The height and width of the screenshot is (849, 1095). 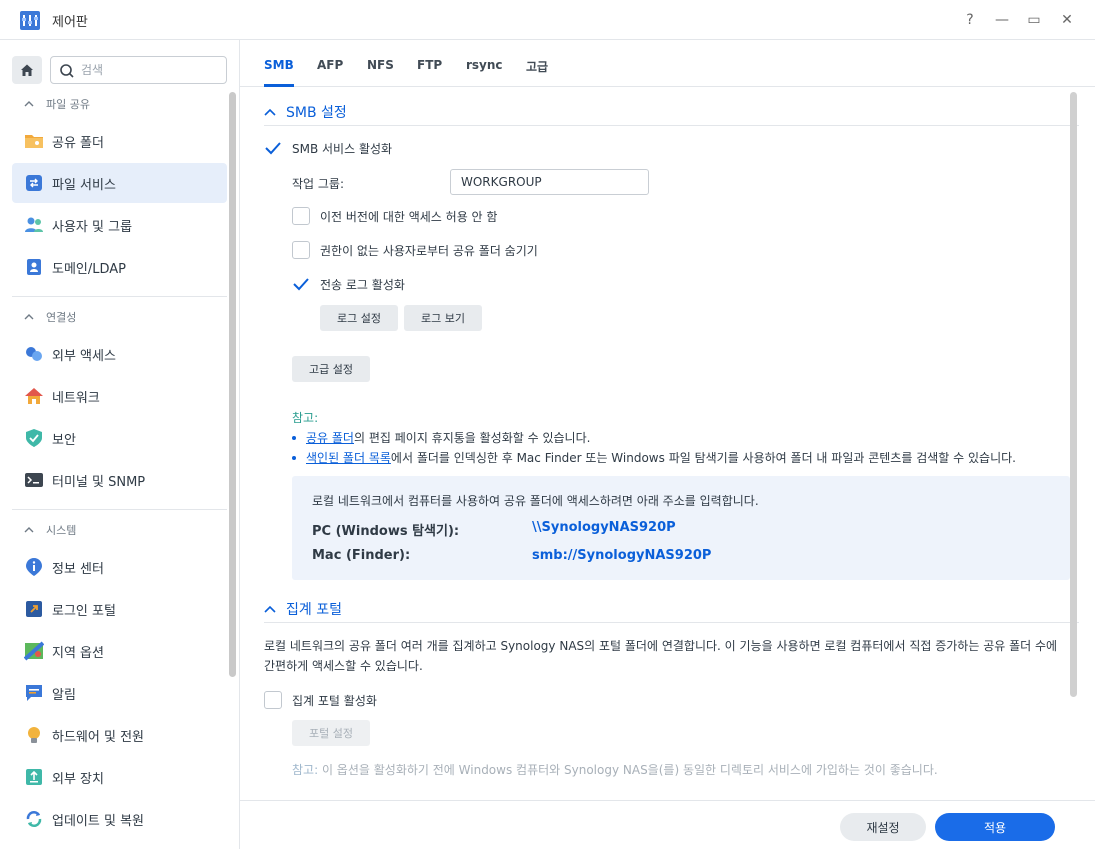 I want to click on sidebar-item-label: 파일 서비스, so click(x=84, y=185).